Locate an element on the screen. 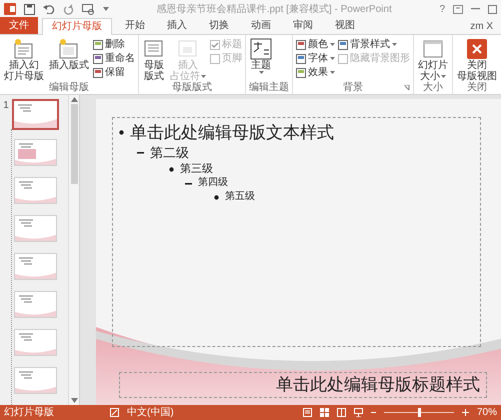  zoom-percent: 70% is located at coordinates (486, 413).